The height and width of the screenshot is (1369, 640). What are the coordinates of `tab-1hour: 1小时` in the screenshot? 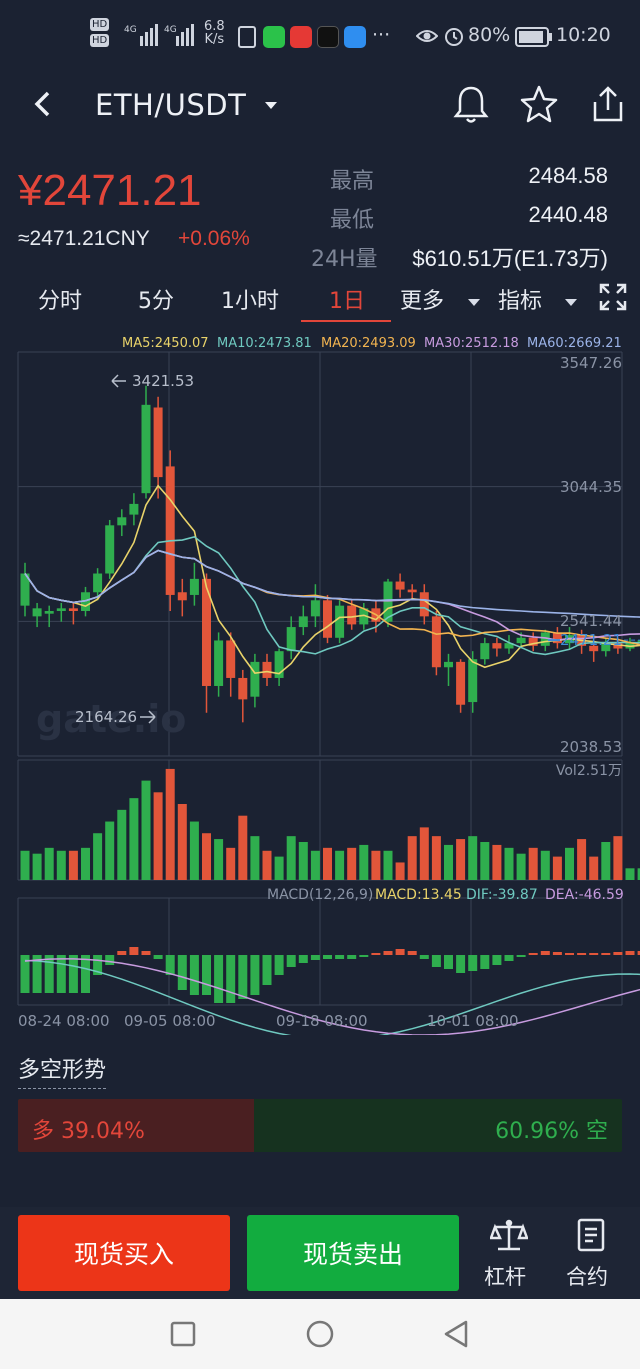 It's located at (250, 299).